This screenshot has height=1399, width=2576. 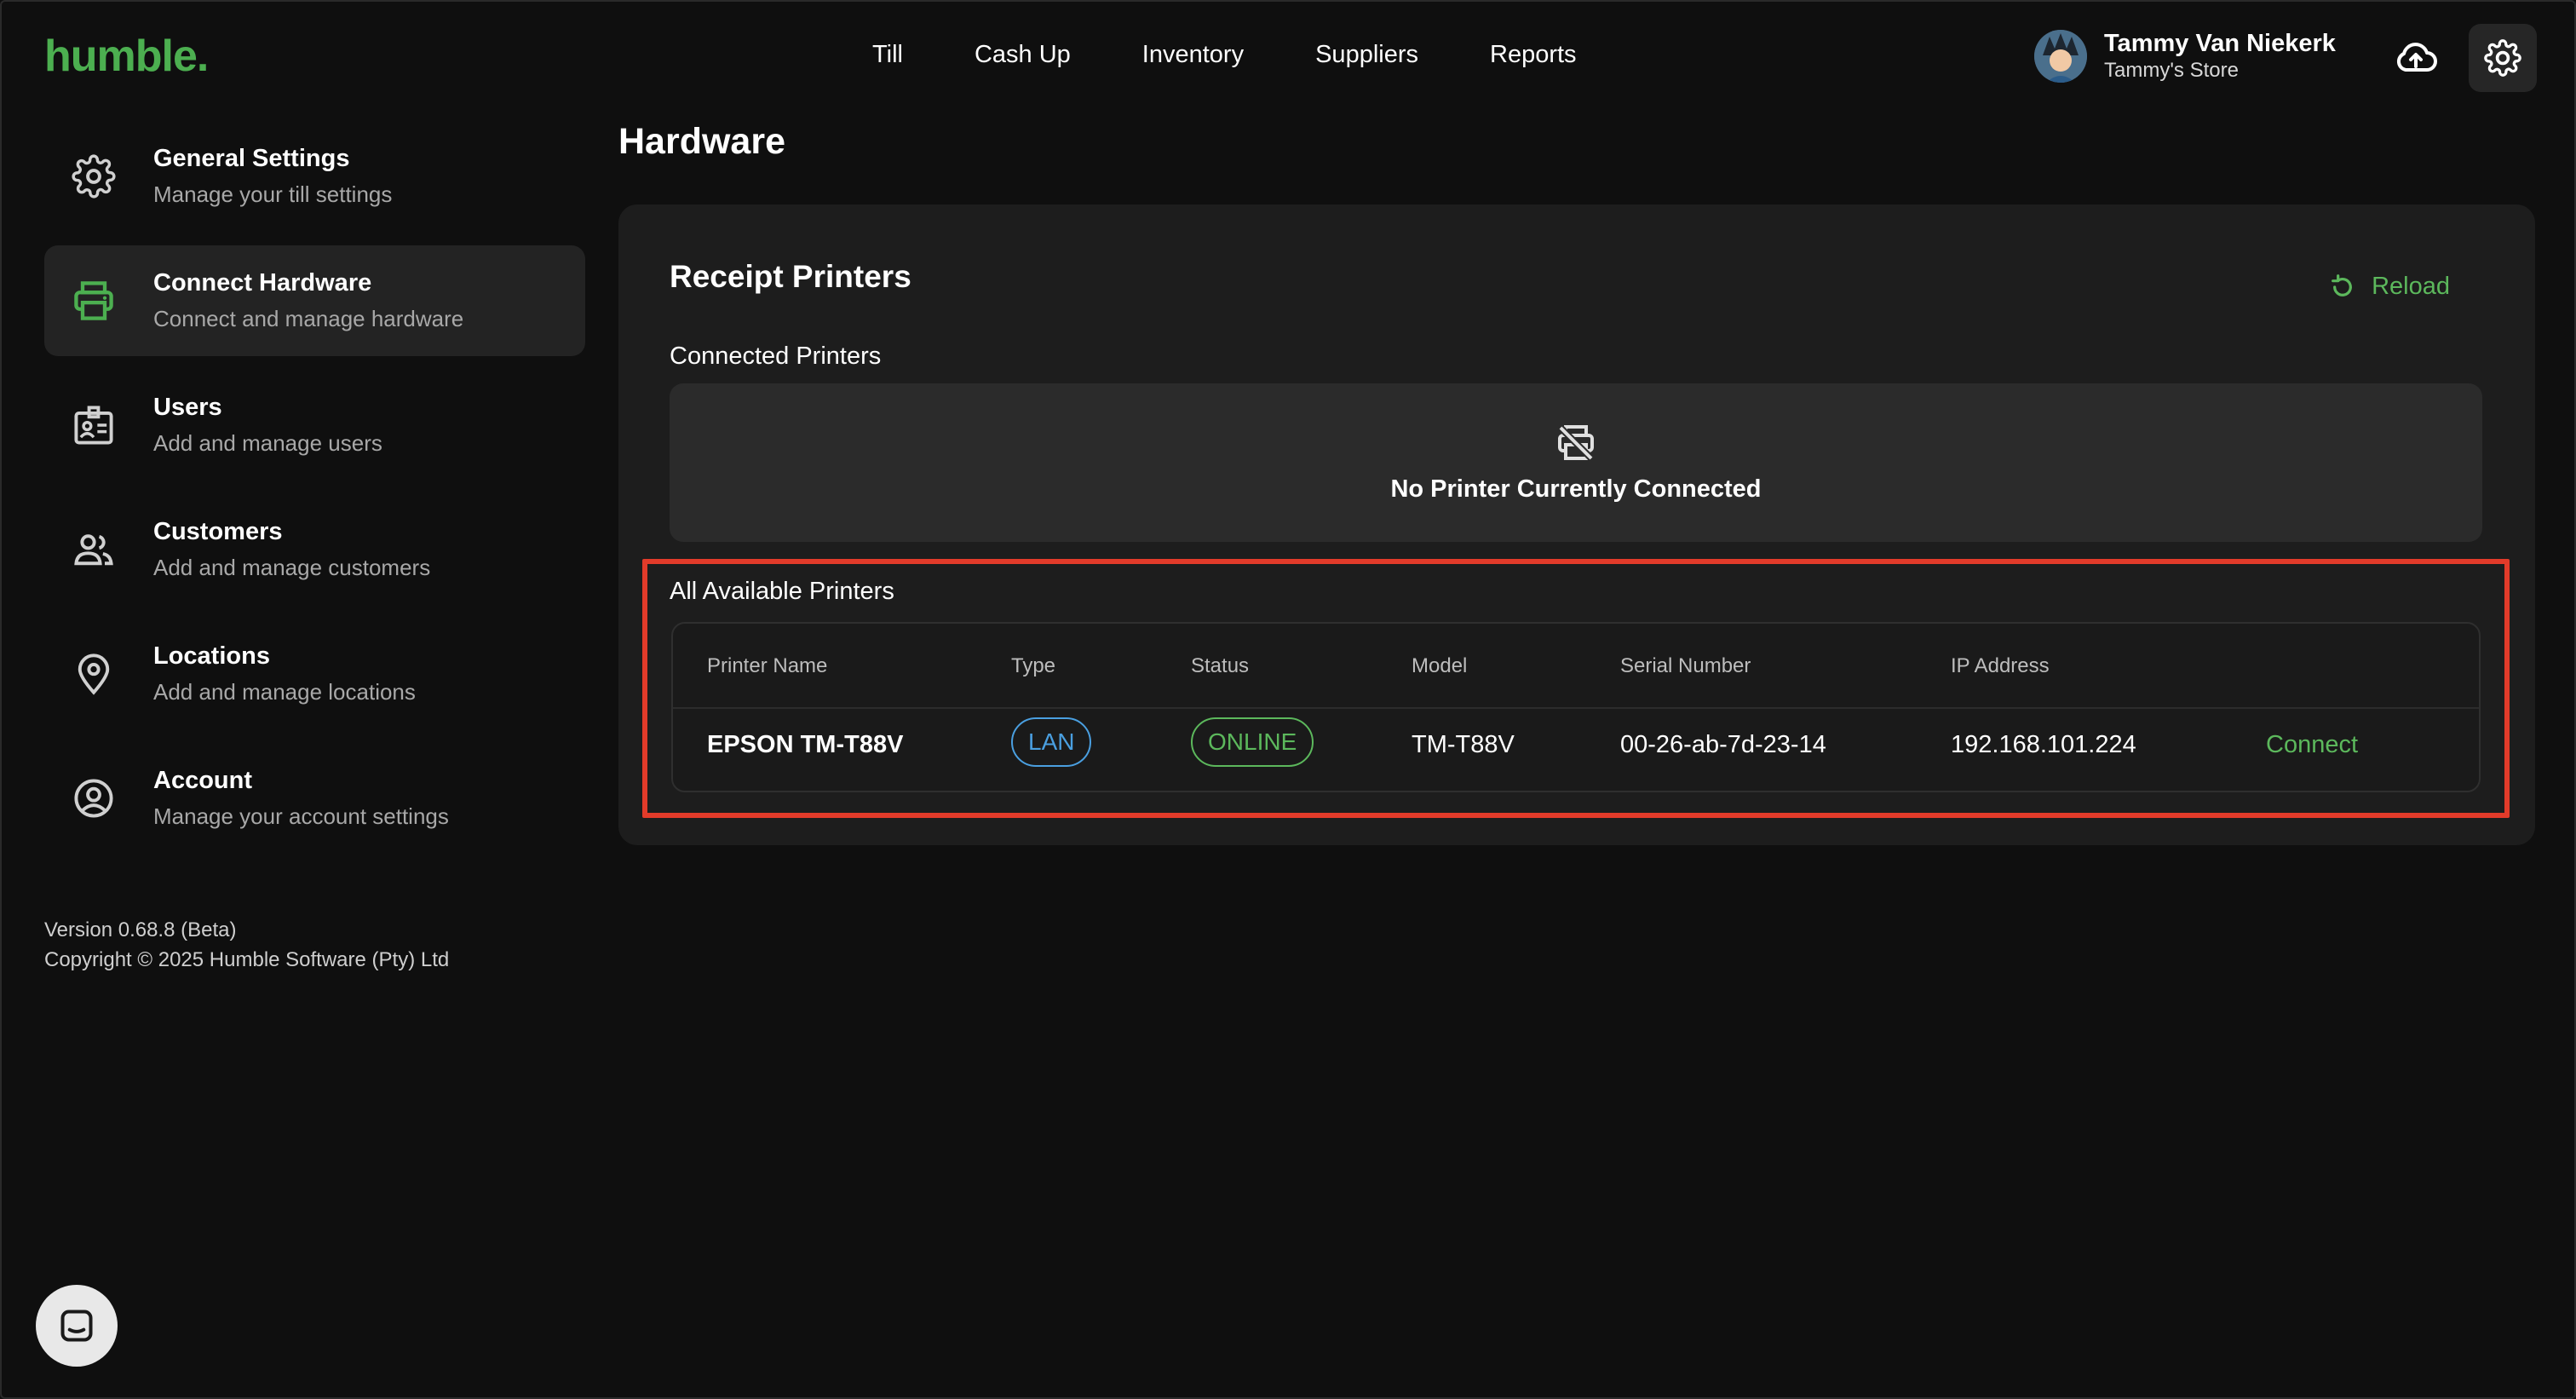 I want to click on sidebar-item-subtitle: Connect and manage hardware, so click(x=308, y=319).